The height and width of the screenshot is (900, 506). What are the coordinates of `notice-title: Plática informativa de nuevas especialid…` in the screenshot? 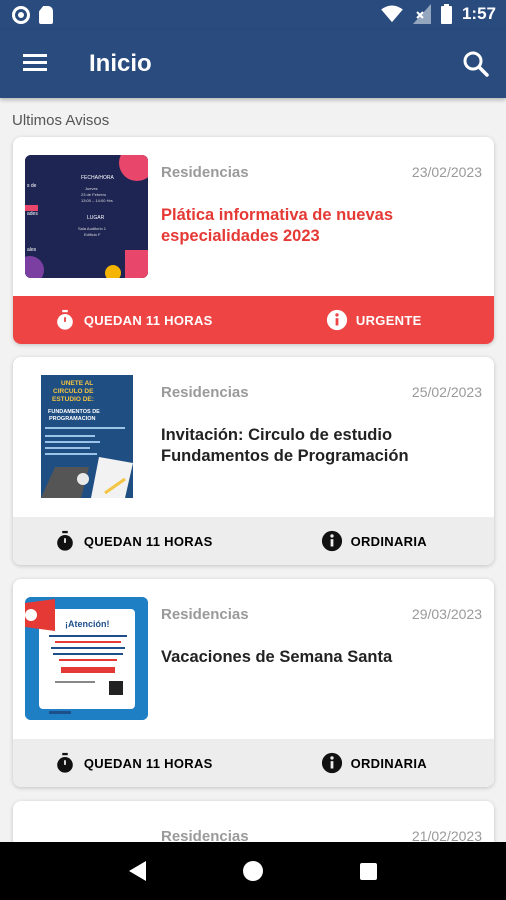 It's located at (277, 225).